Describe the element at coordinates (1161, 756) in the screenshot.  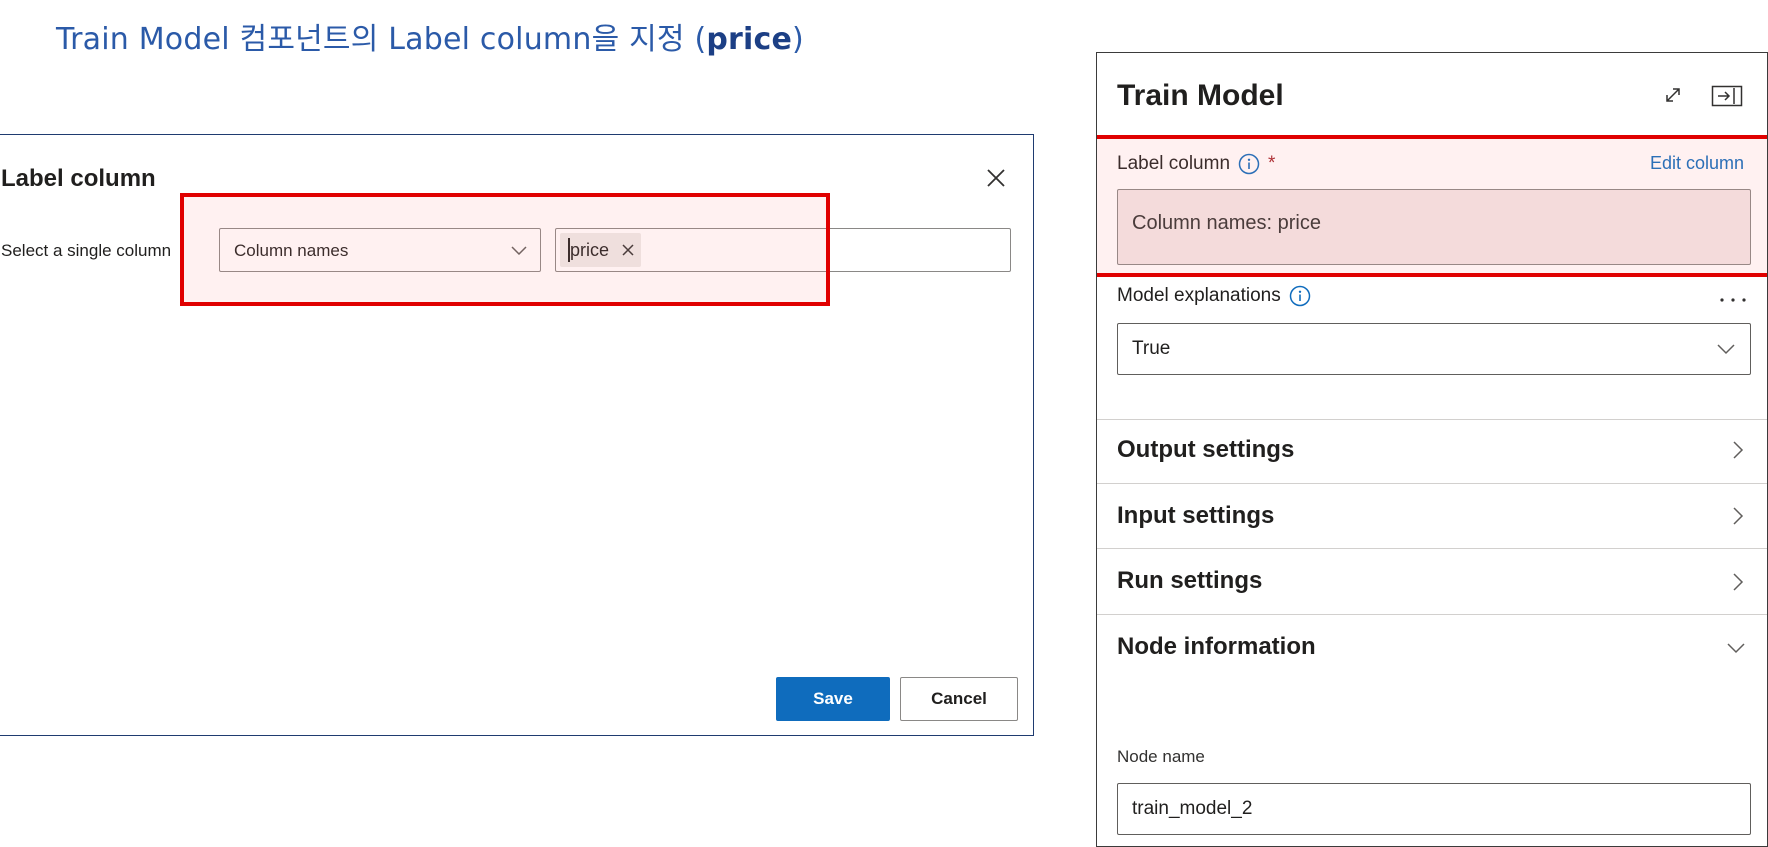
I see `node-name-label: Node name` at that location.